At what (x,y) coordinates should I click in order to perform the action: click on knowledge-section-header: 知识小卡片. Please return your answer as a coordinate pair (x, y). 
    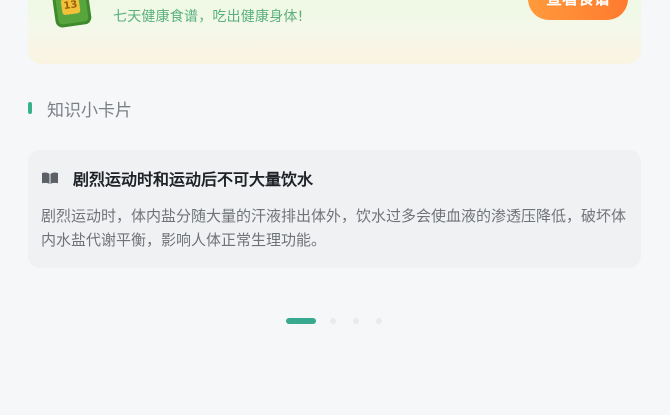
    Looking at the image, I should click on (80, 108).